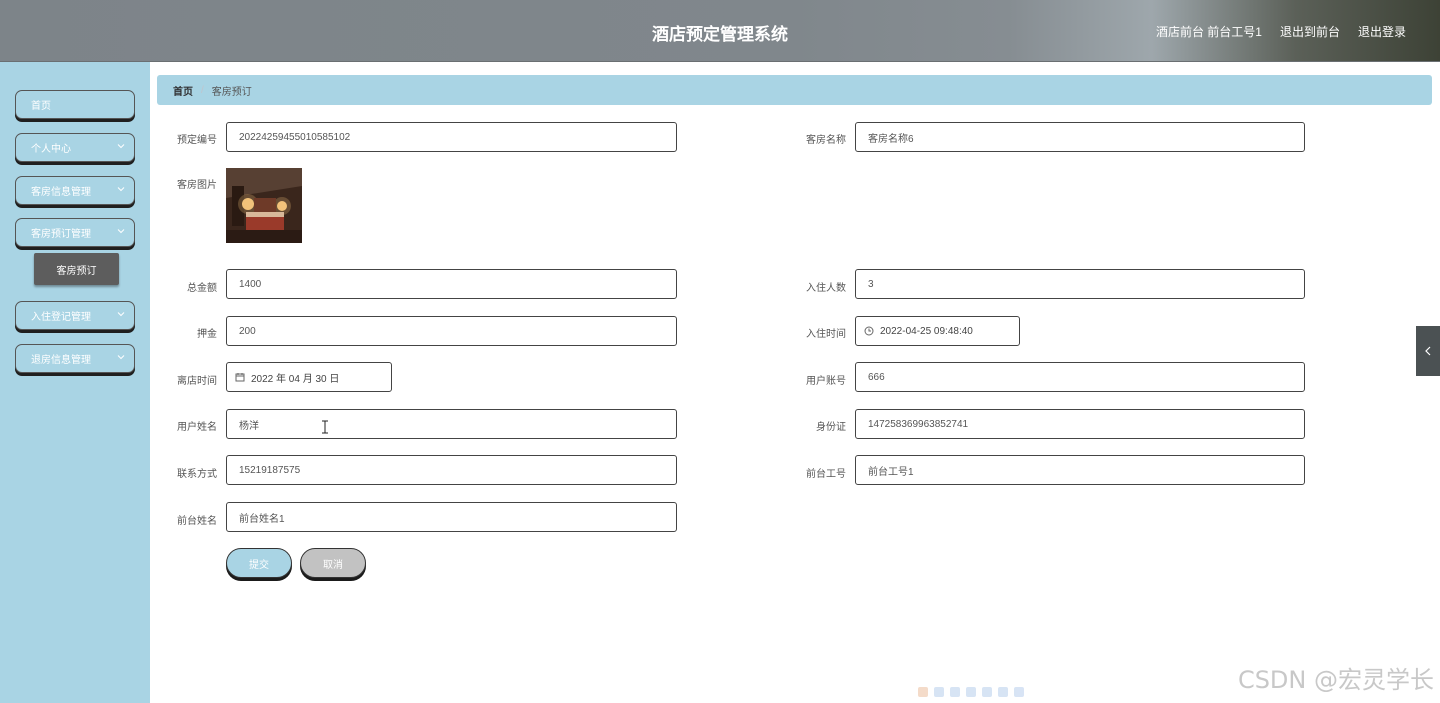 The image size is (1440, 703). Describe the element at coordinates (826, 288) in the screenshot. I see `guest-count-label: 入住人数` at that location.